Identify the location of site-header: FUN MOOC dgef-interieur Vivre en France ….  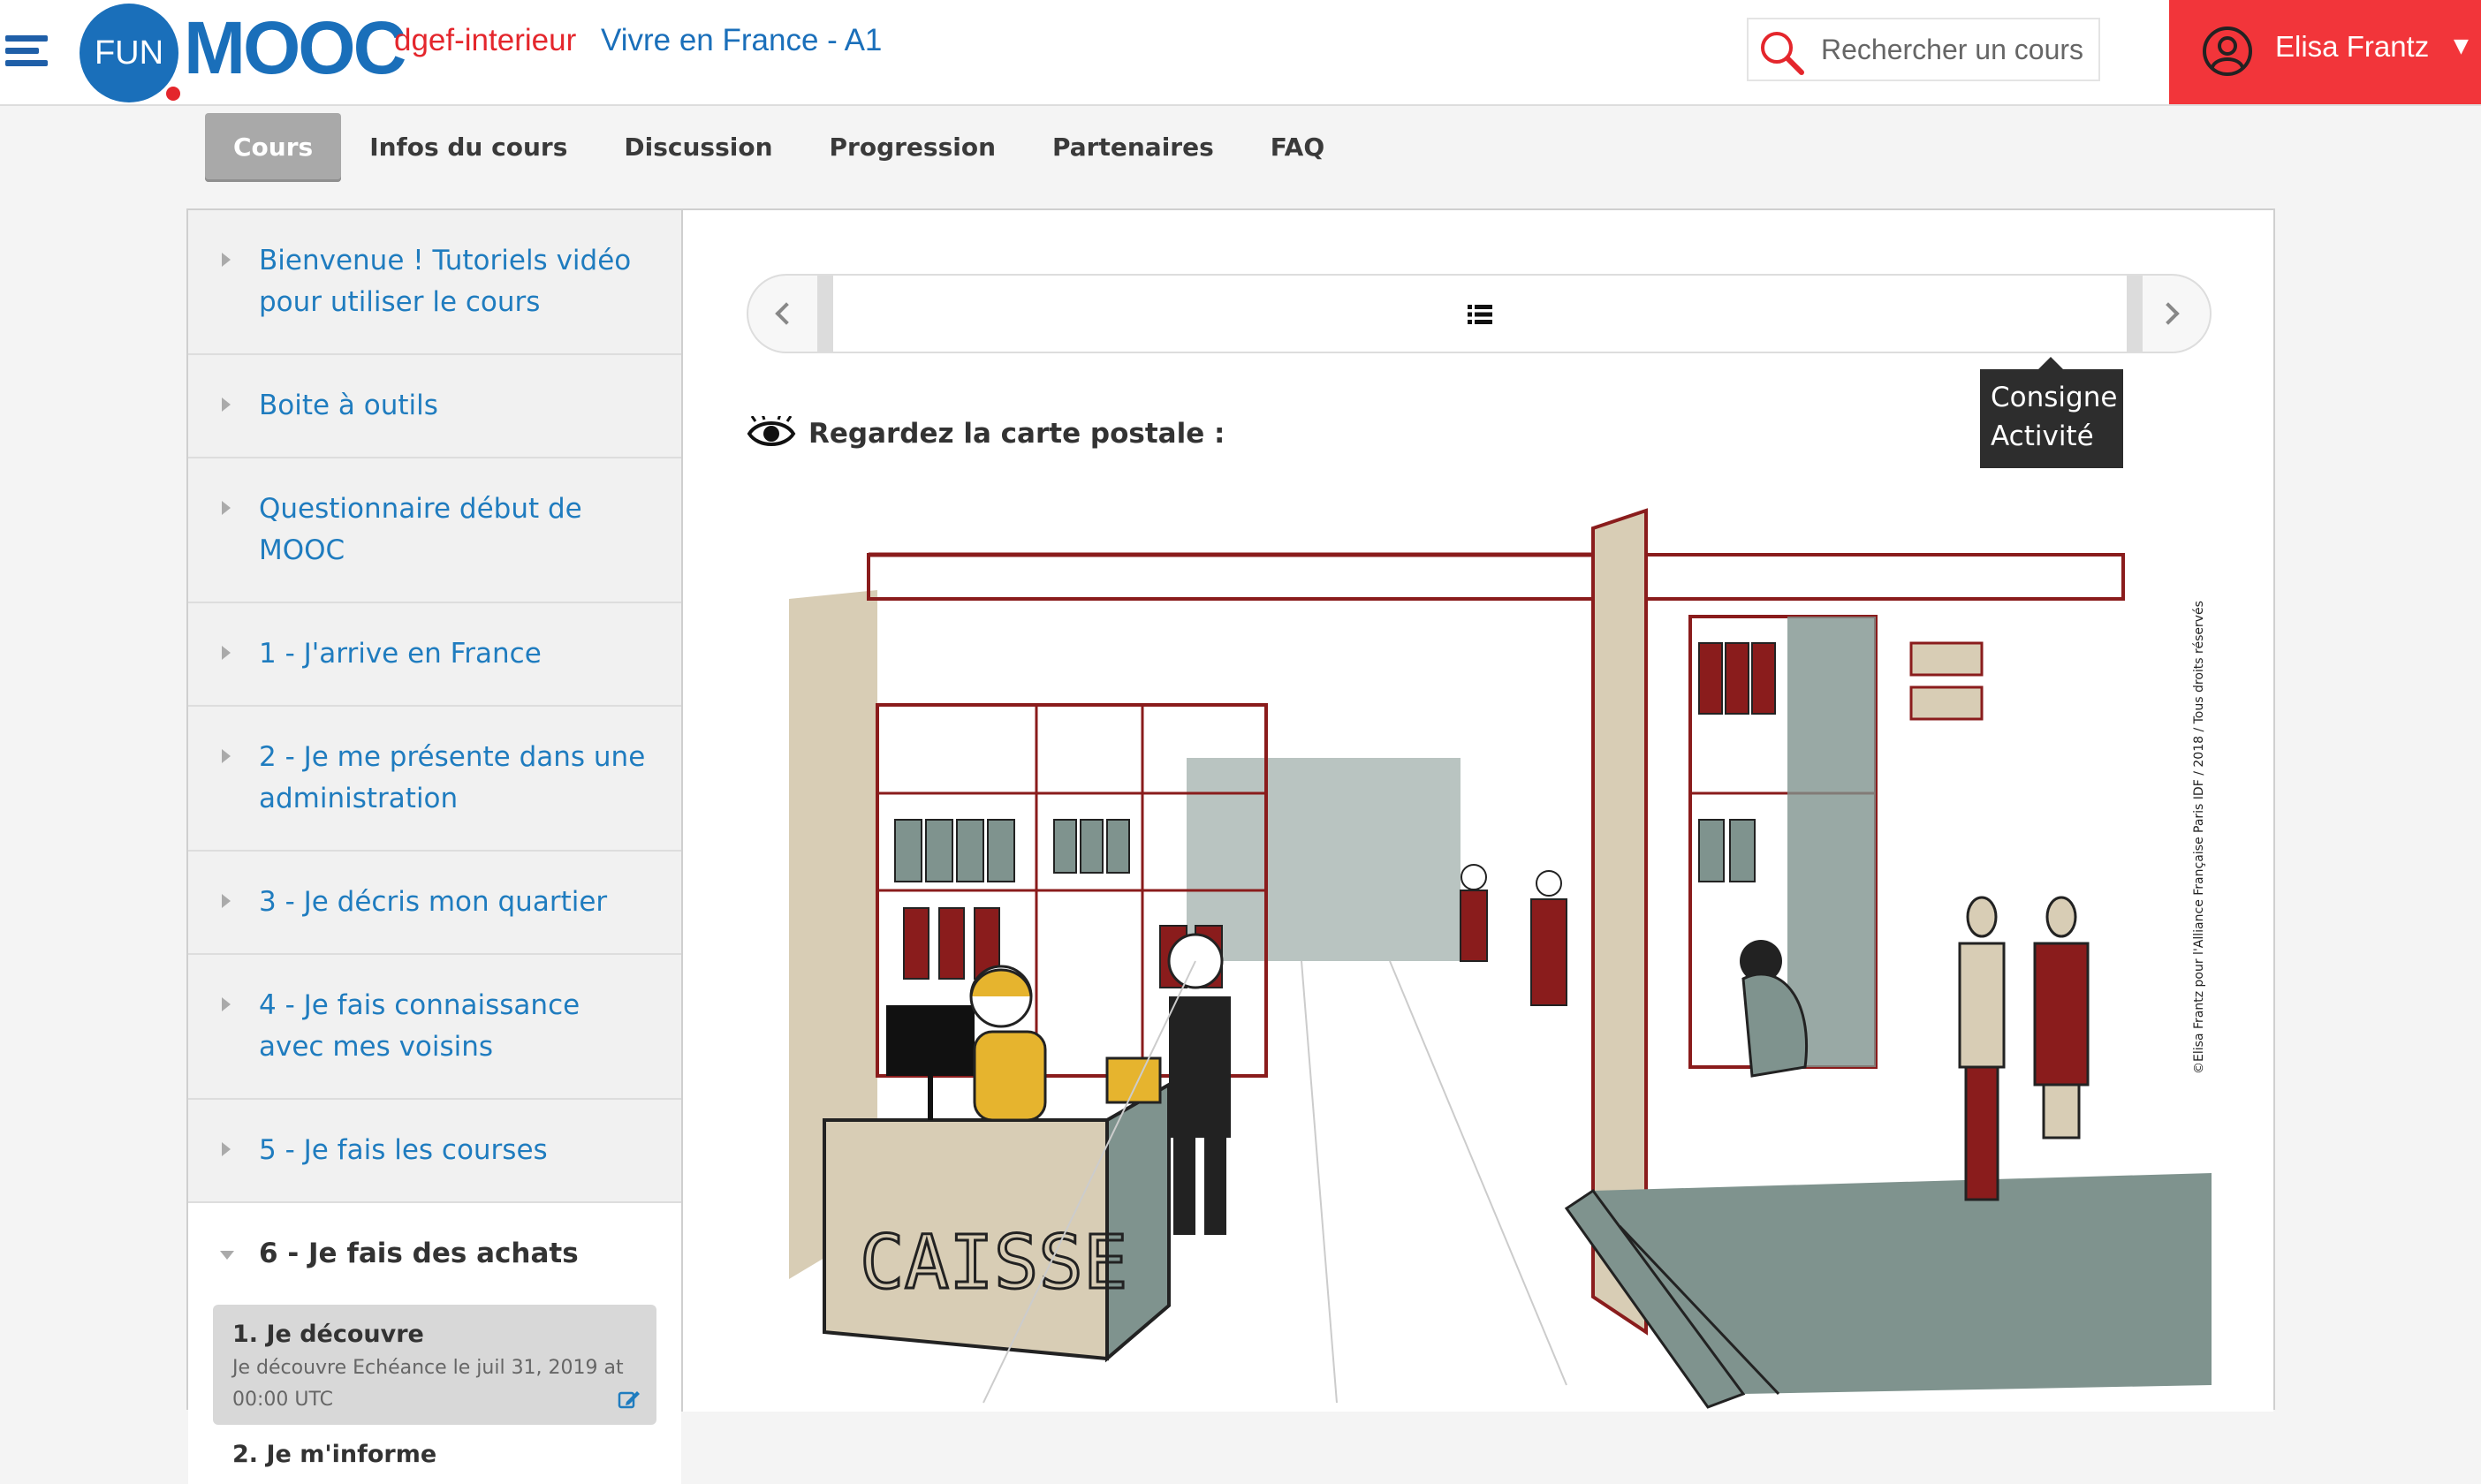
(1240, 53).